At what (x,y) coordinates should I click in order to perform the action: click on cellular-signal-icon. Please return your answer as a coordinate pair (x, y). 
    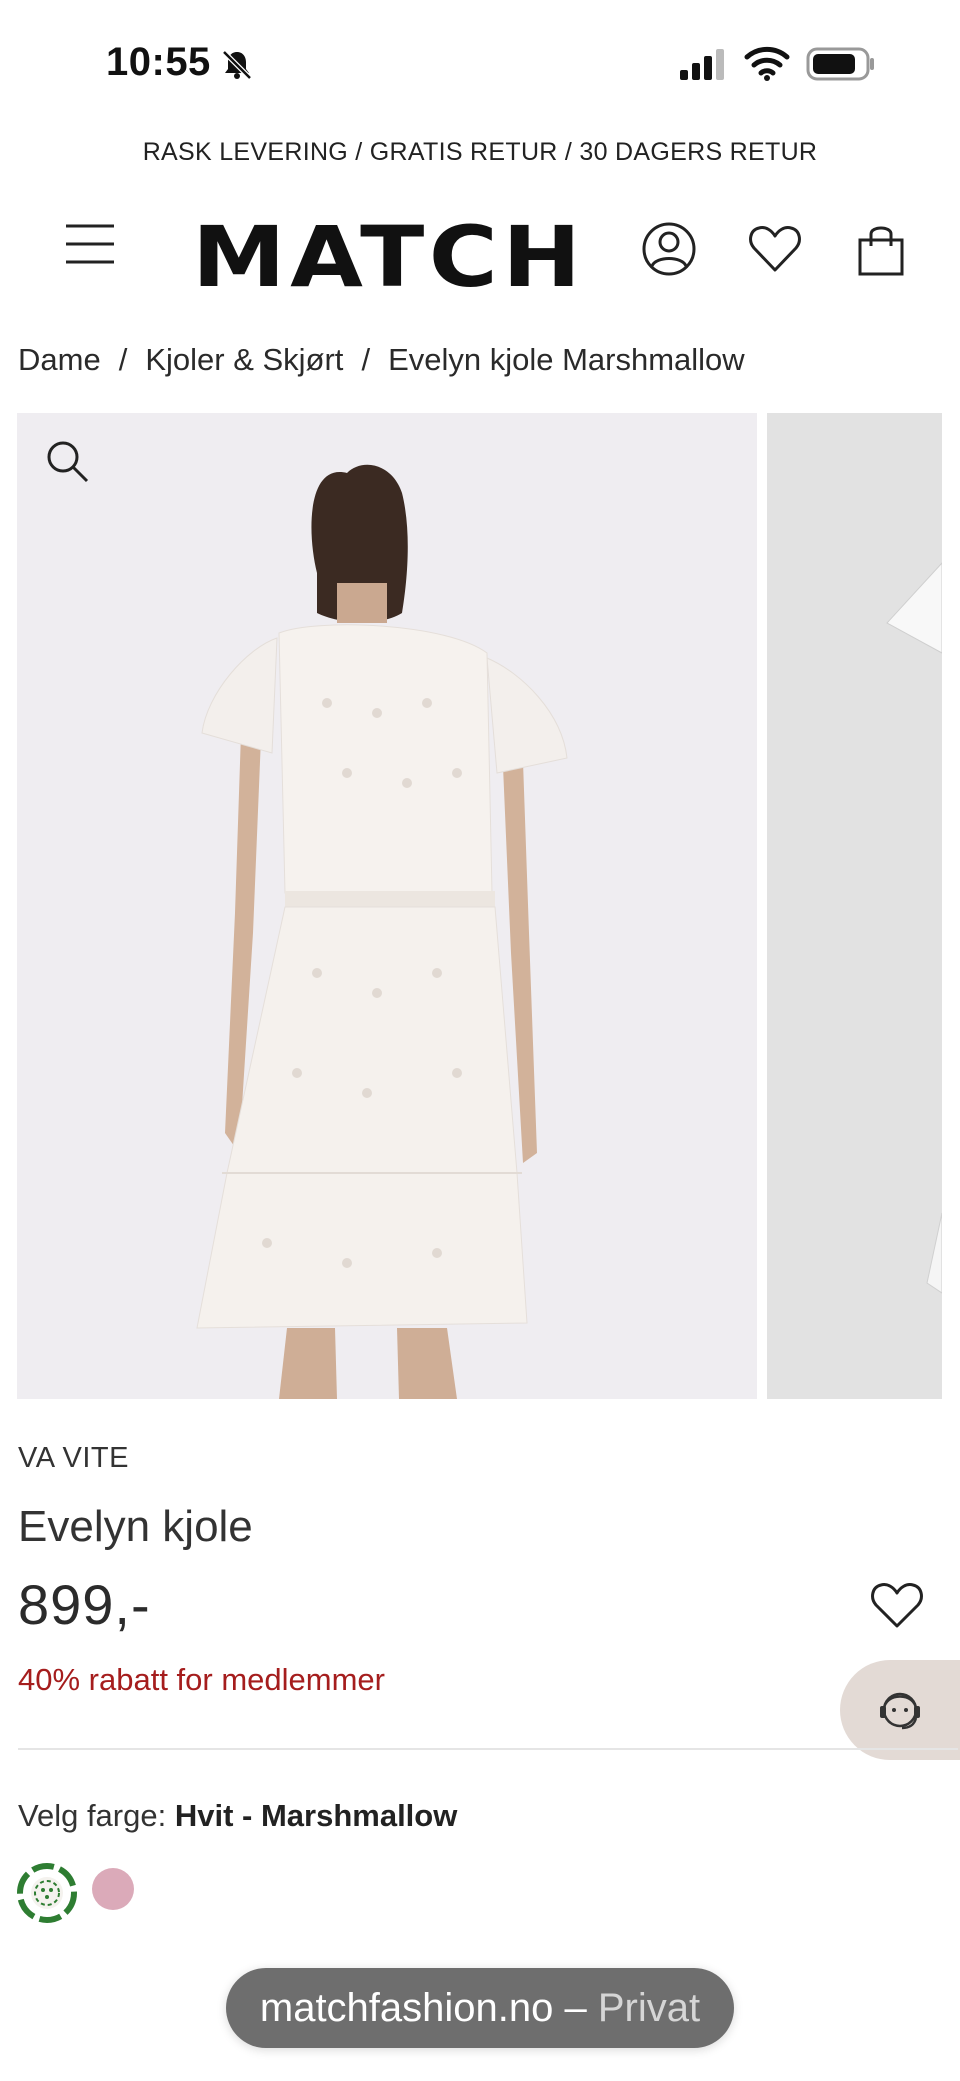
    Looking at the image, I should click on (702, 64).